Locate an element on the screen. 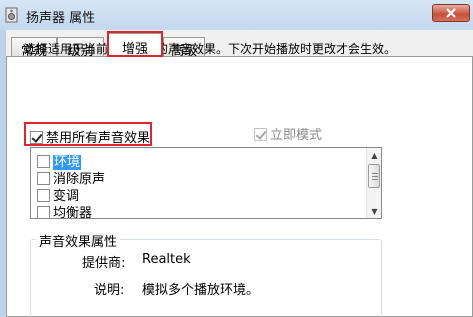 This screenshot has height=317, width=473. effect-description-value: 模拟多个播放环境。 is located at coordinates (201, 290).